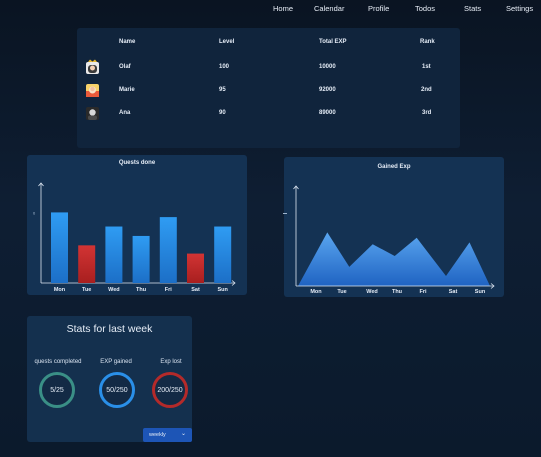 The height and width of the screenshot is (457, 541). I want to click on row-total-exp: 92000, so click(327, 90).